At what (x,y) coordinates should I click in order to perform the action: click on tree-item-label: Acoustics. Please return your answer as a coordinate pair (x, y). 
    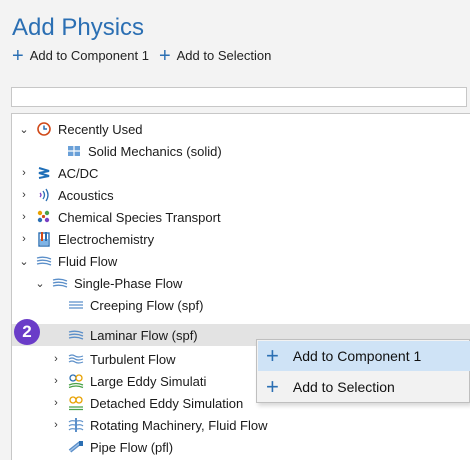
    Looking at the image, I should click on (86, 195).